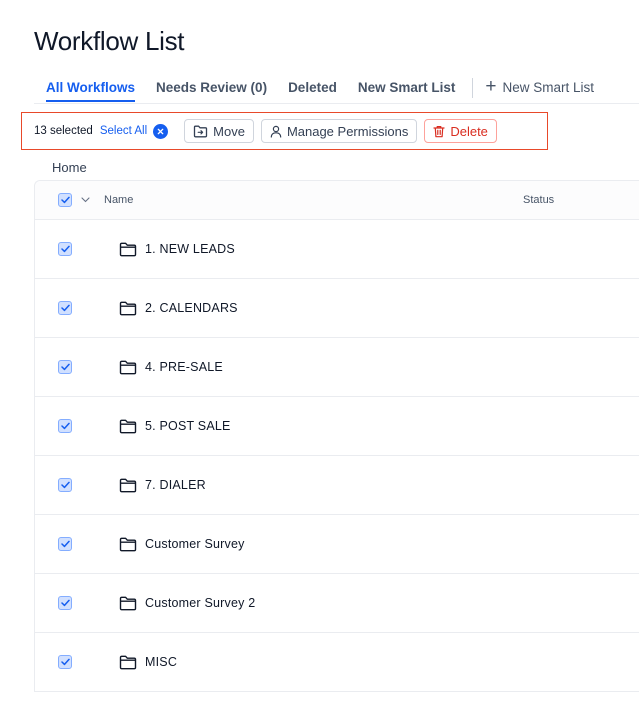 This screenshot has height=714, width=639. I want to click on select-all-link: Select All, so click(123, 131).